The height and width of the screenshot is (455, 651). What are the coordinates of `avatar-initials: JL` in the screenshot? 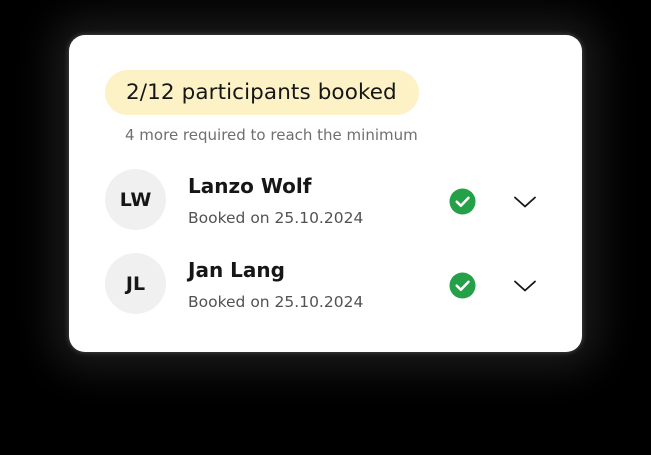 It's located at (135, 283).